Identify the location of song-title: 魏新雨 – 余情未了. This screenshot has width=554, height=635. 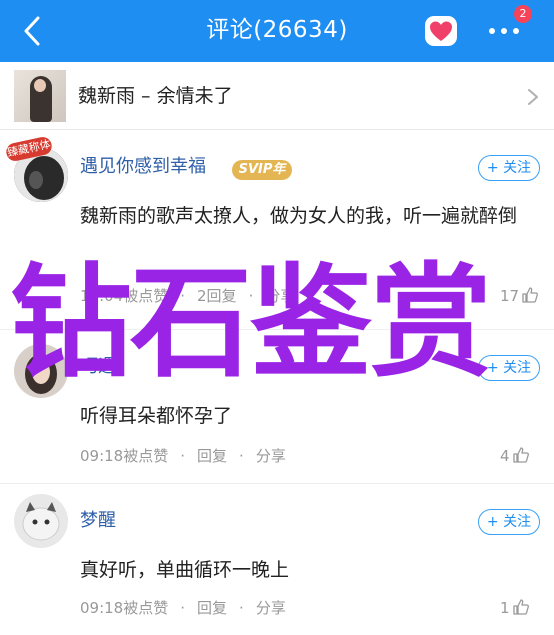
(155, 96).